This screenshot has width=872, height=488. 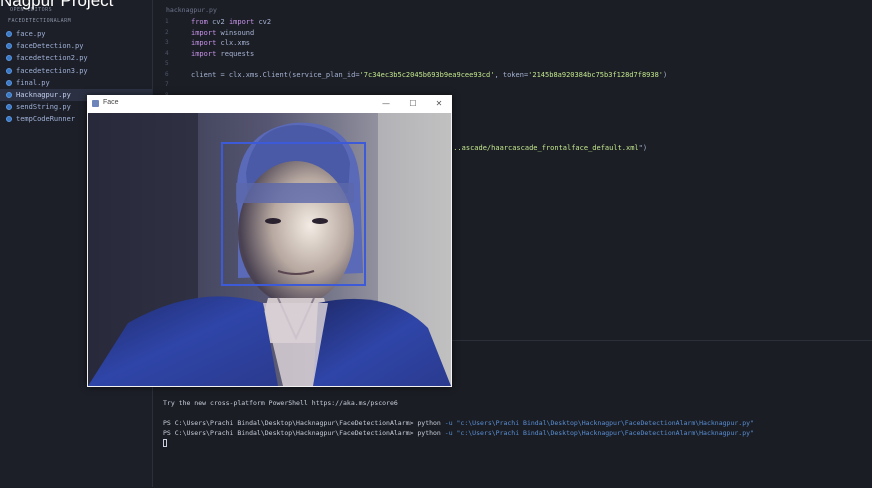 What do you see at coordinates (191, 10) in the screenshot?
I see `editor-tab-label: hacknagpur.py` at bounding box center [191, 10].